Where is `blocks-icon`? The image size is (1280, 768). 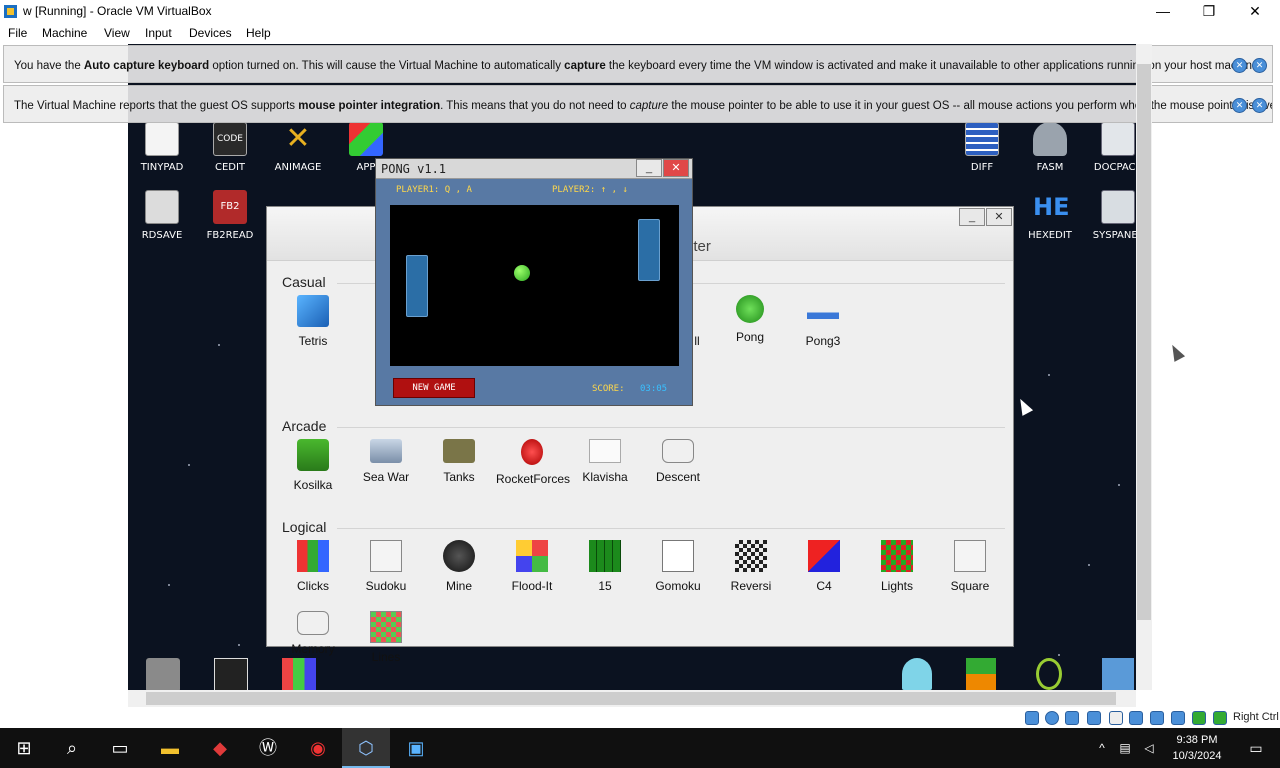 blocks-icon is located at coordinates (981, 674).